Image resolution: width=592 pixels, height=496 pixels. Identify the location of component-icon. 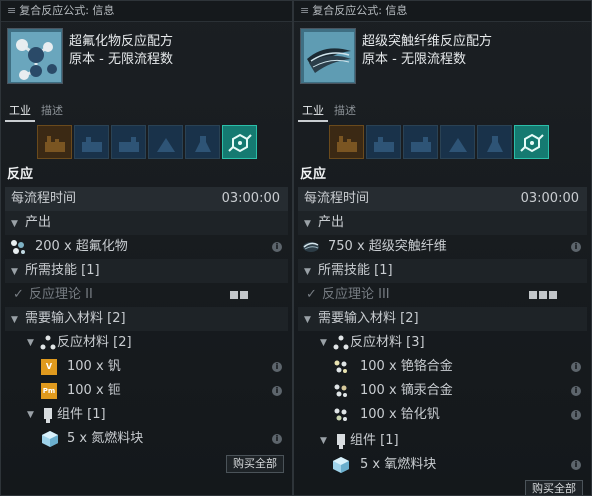
(48, 415).